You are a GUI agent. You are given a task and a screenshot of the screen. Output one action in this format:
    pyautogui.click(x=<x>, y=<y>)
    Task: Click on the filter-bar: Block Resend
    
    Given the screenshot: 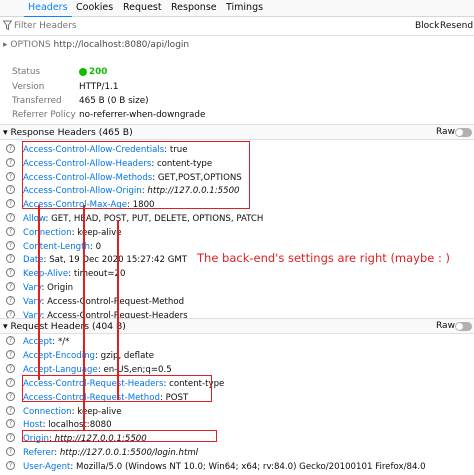 What is the action you would take?
    pyautogui.click(x=237, y=26)
    